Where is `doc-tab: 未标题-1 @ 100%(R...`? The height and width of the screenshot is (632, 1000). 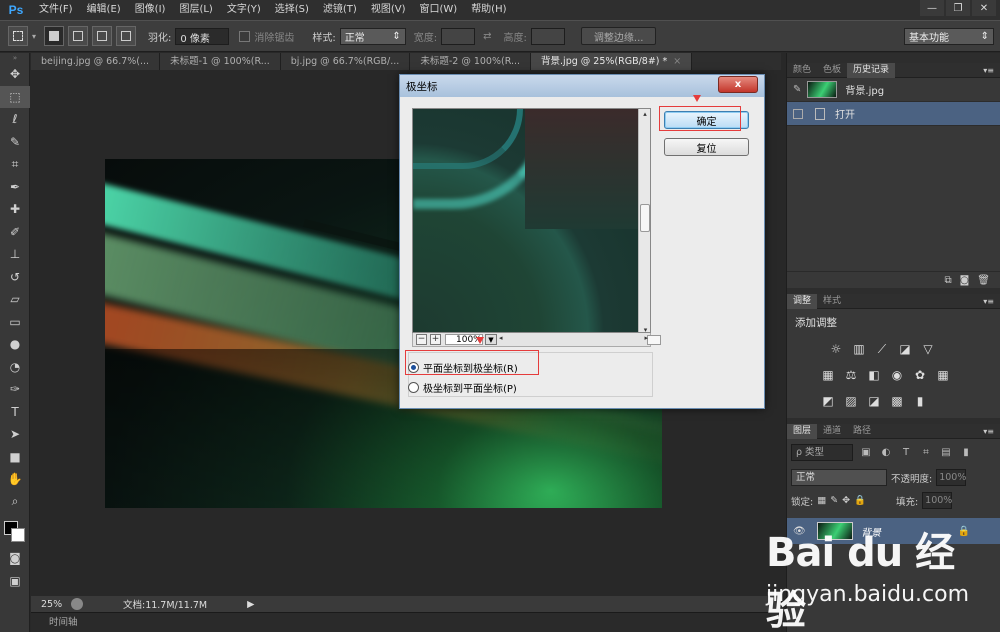
doc-tab: 未标题-1 @ 100%(R... is located at coordinates (220, 61).